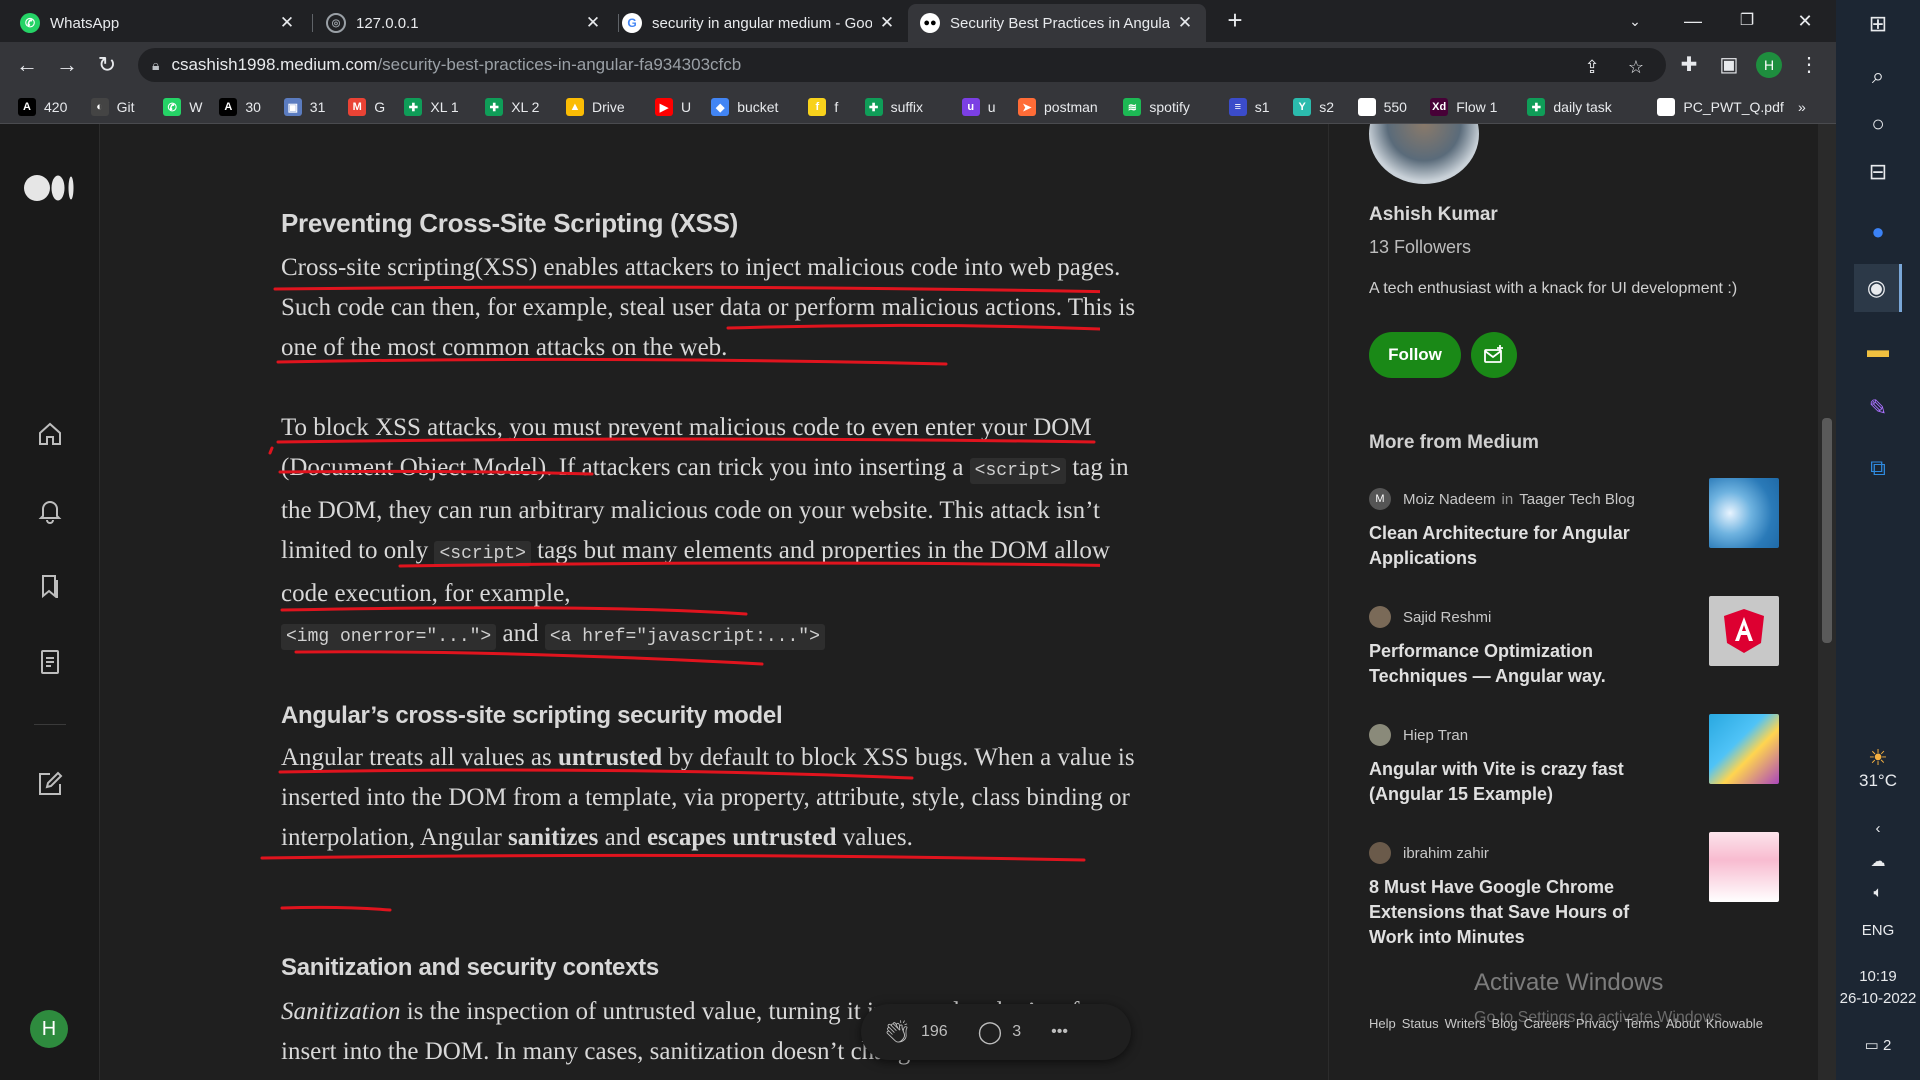  What do you see at coordinates (1878, 124) in the screenshot?
I see `cortana-icon: ○` at bounding box center [1878, 124].